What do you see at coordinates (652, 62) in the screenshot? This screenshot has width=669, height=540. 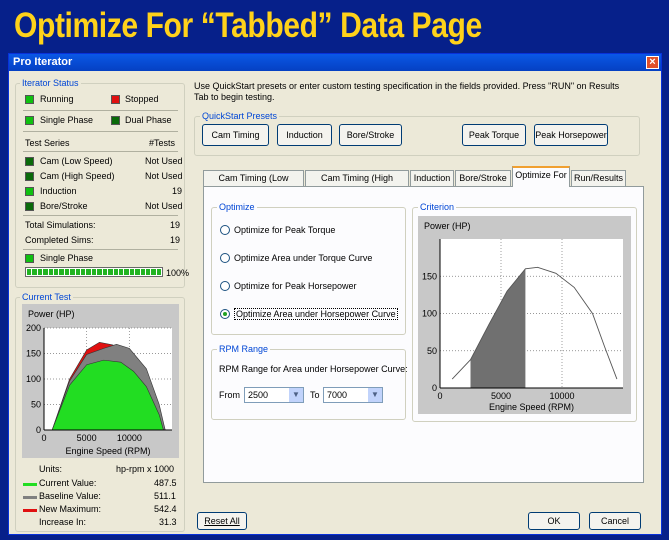 I see `close-icon: ×` at bounding box center [652, 62].